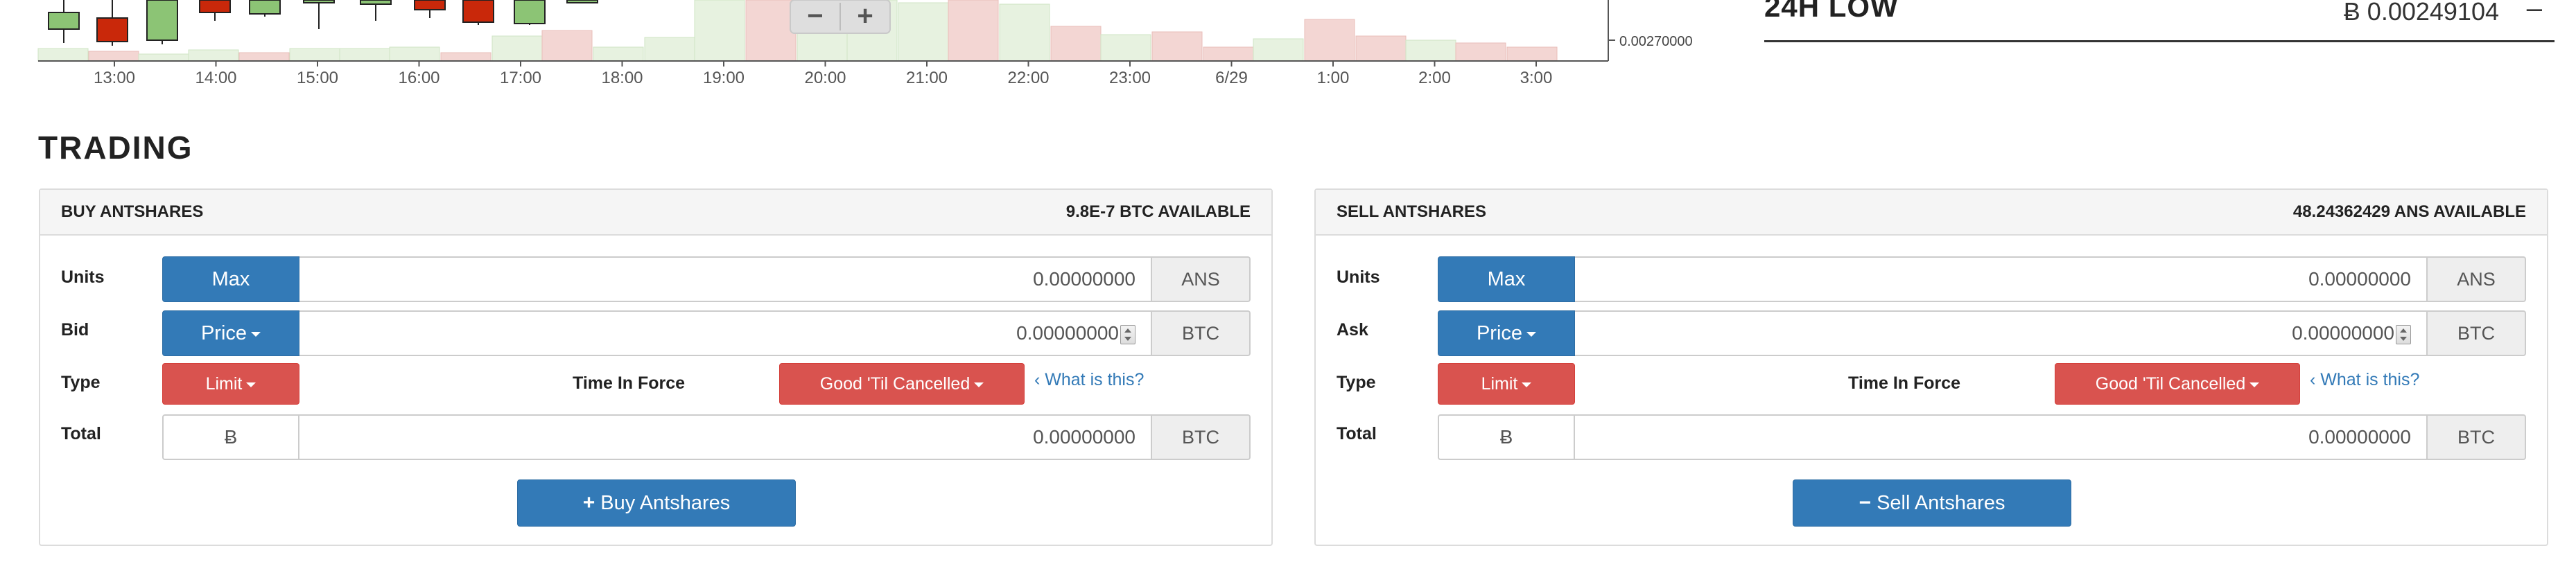 Image resolution: width=2576 pixels, height=564 pixels. Describe the element at coordinates (815, 16) in the screenshot. I see `zoom-out-button: −` at that location.